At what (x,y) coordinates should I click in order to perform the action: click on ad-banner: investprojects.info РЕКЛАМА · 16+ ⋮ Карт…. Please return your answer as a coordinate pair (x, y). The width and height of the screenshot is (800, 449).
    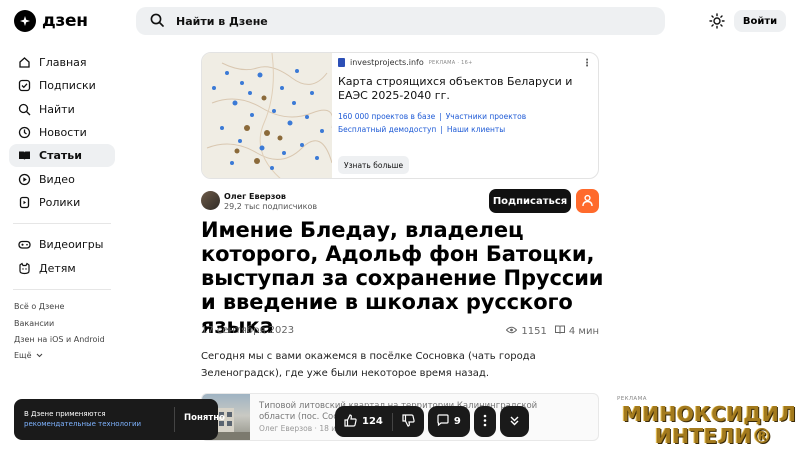
    Looking at the image, I should click on (400, 115).